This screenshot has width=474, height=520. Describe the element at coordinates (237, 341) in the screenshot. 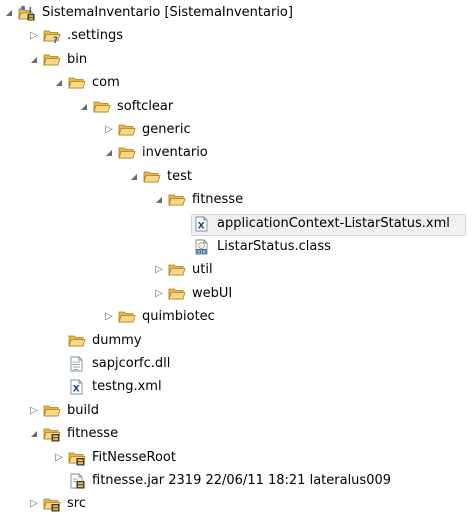

I see `tree-item: dummy` at that location.